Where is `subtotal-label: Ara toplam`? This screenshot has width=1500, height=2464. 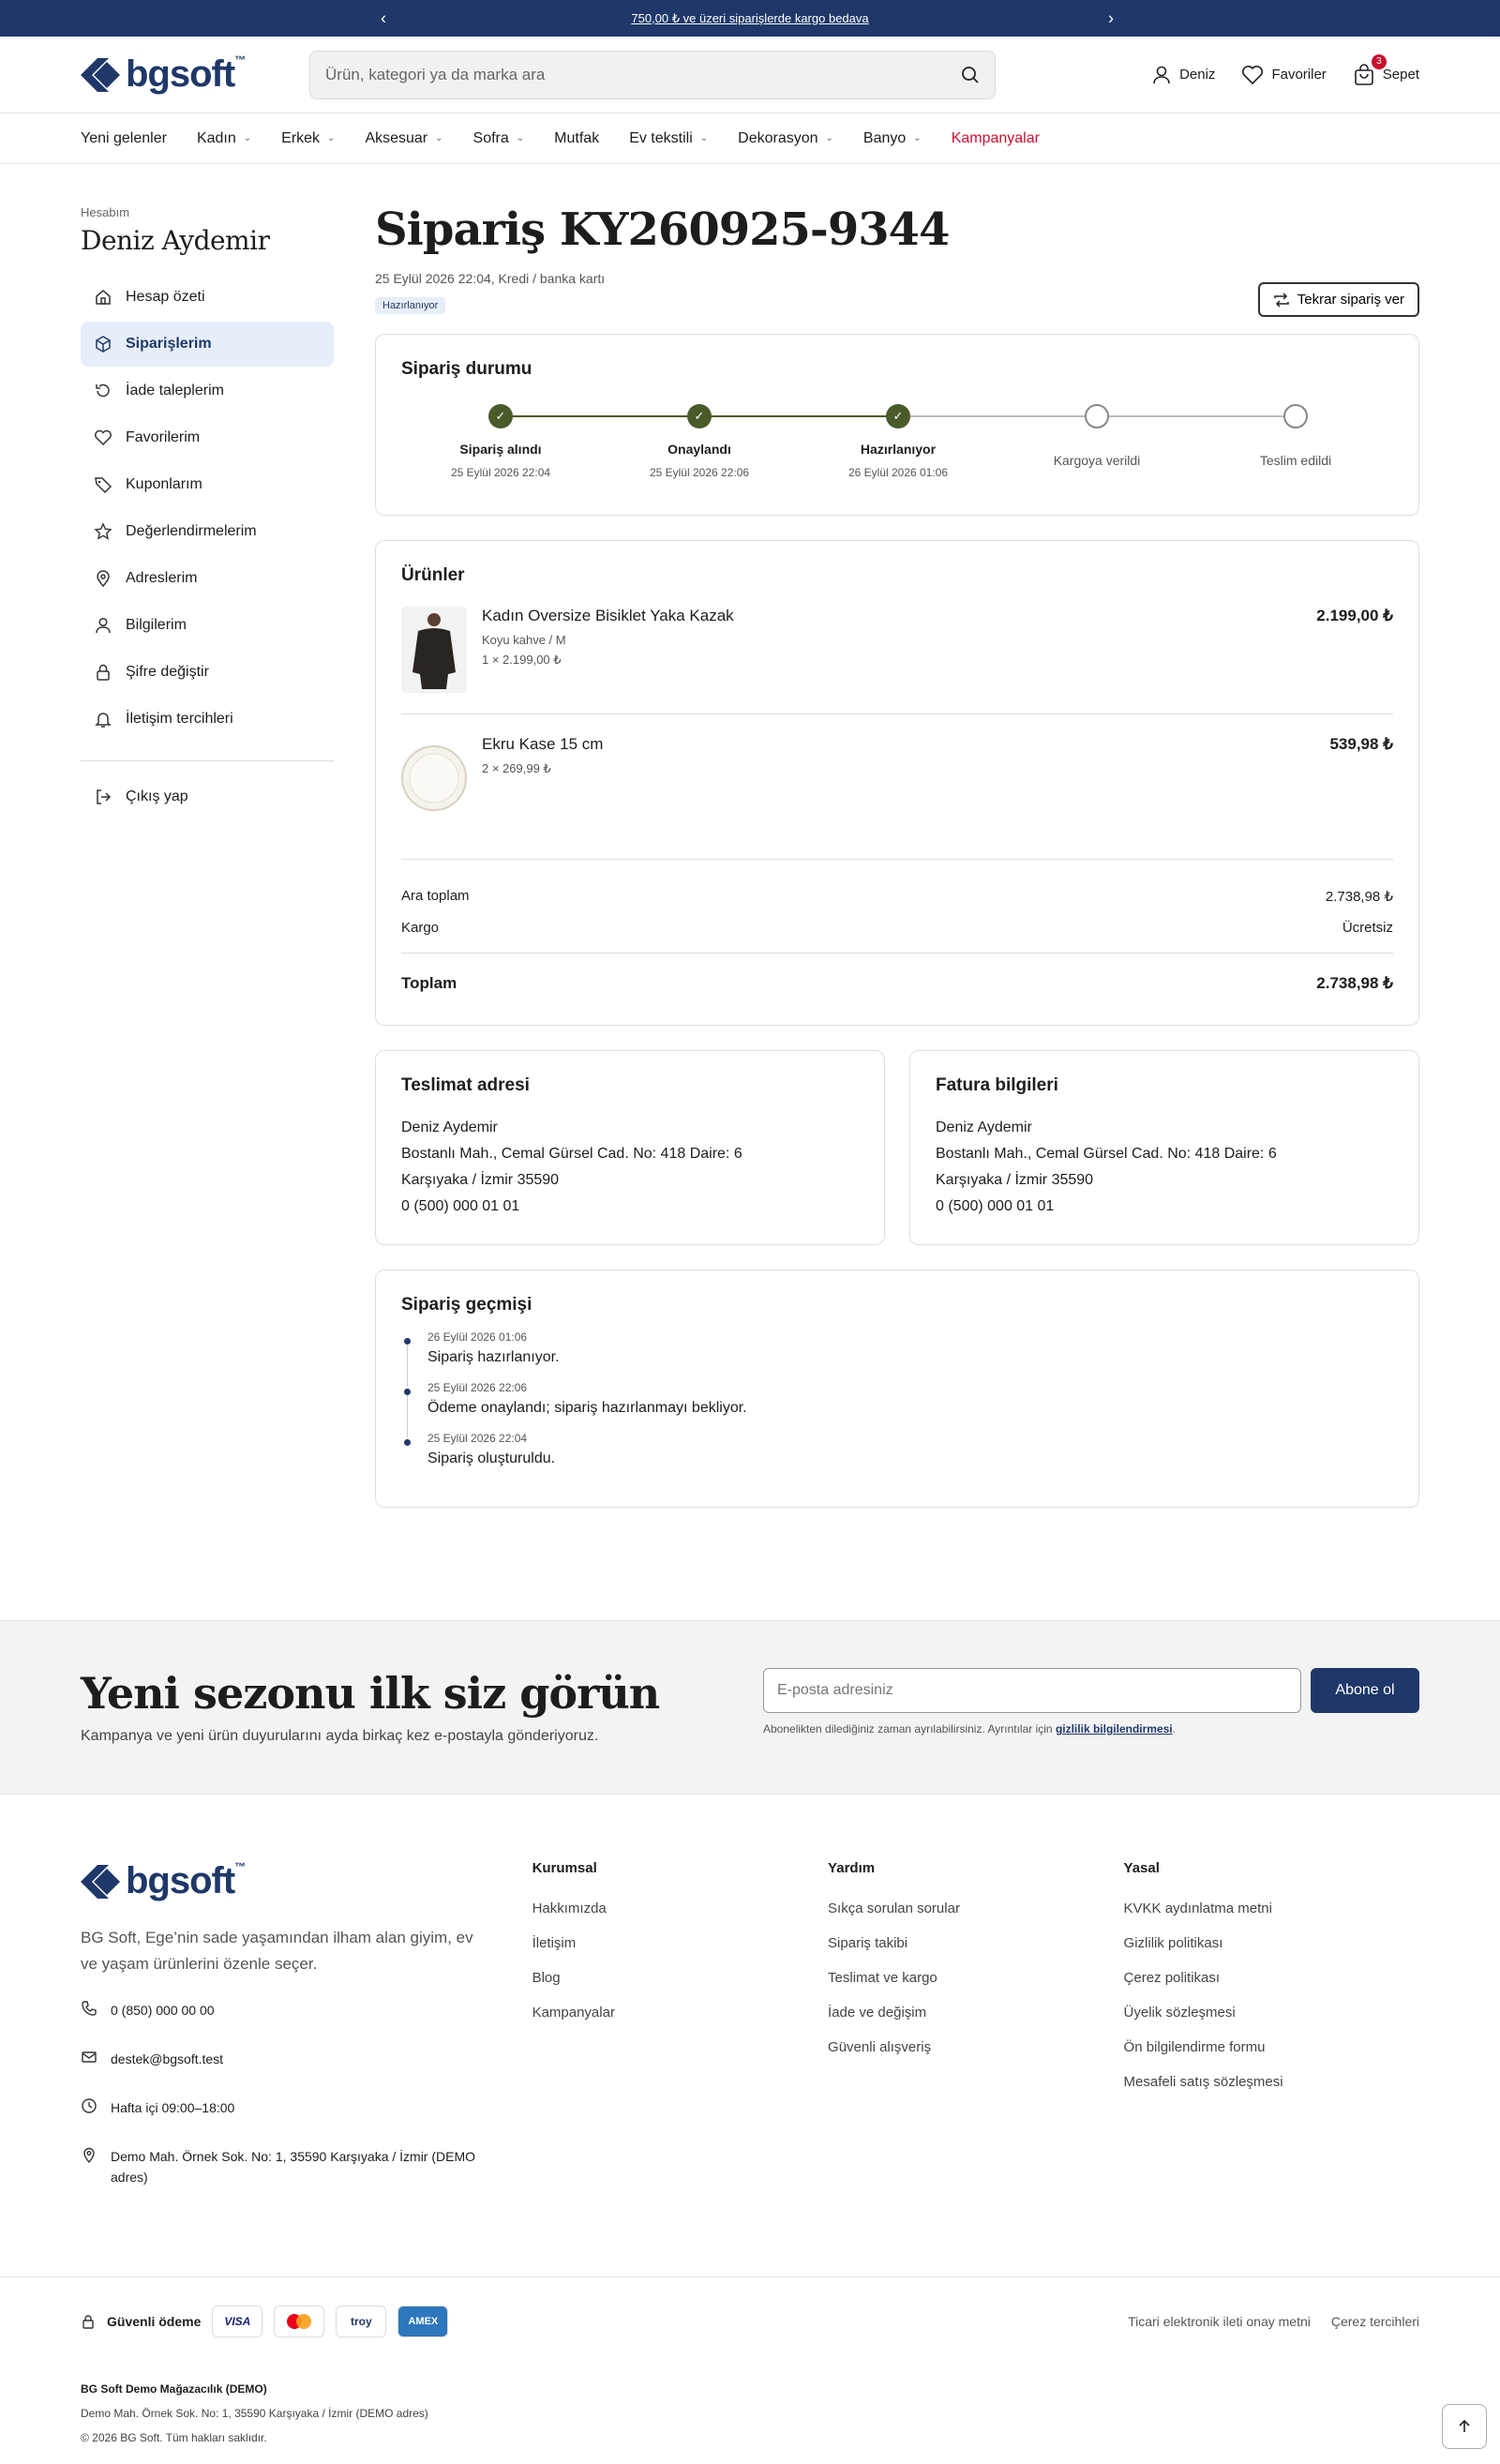 subtotal-label: Ara toplam is located at coordinates (435, 896).